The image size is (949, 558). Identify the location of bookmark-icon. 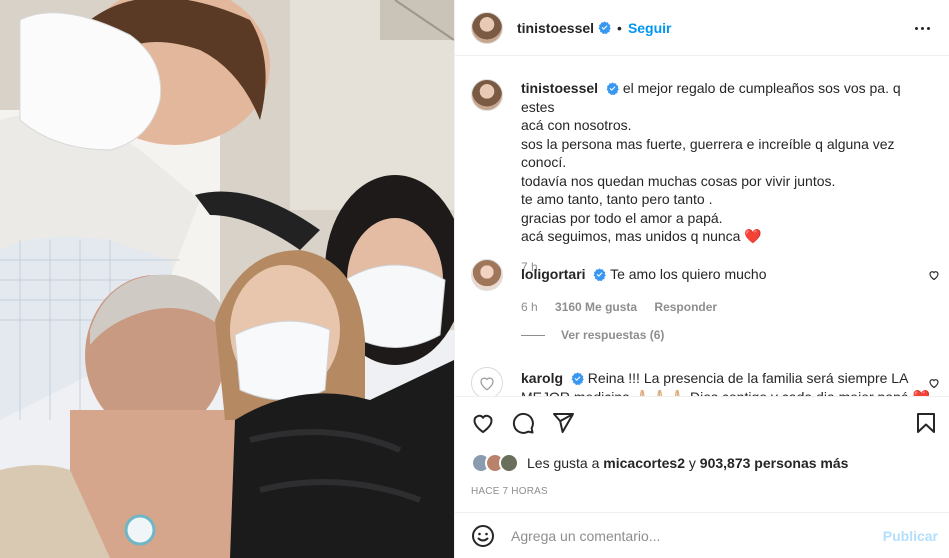
(926, 423).